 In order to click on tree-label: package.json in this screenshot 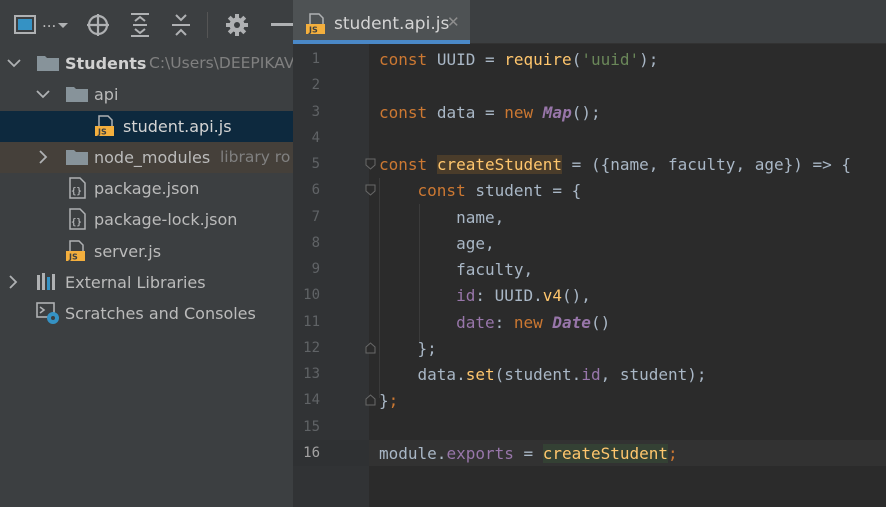, I will do `click(147, 188)`.